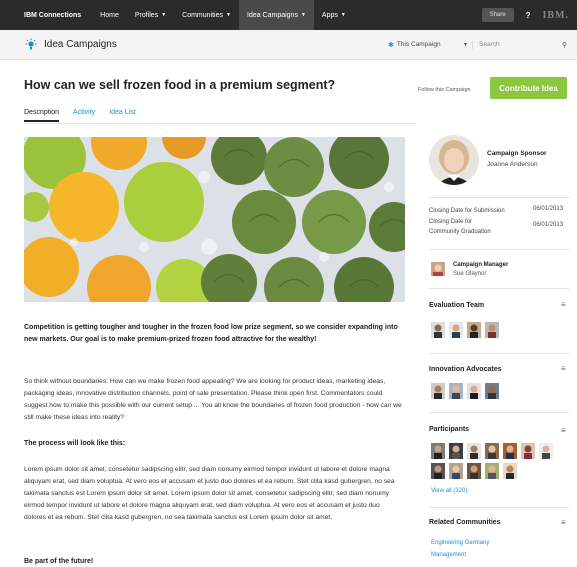 This screenshot has height=567, width=577. What do you see at coordinates (564, 45) in the screenshot?
I see `search-icon: ⚲` at bounding box center [564, 45].